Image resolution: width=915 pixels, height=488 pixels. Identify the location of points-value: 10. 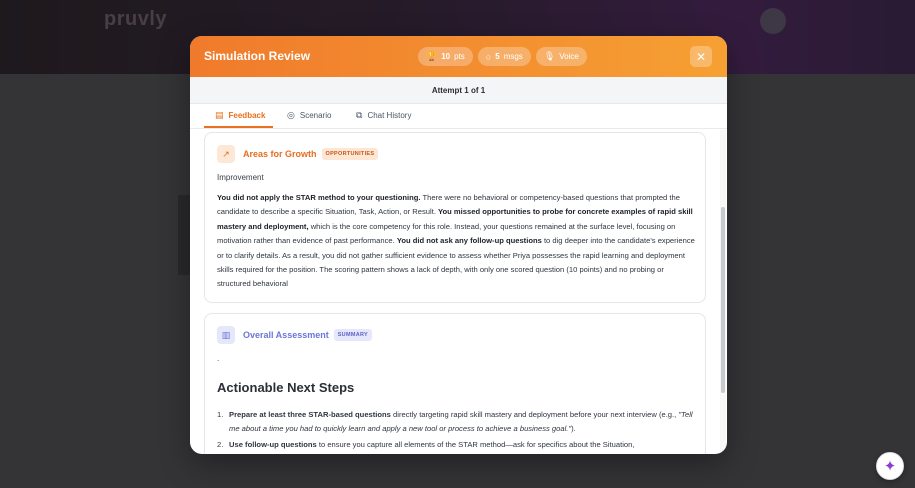
(446, 56).